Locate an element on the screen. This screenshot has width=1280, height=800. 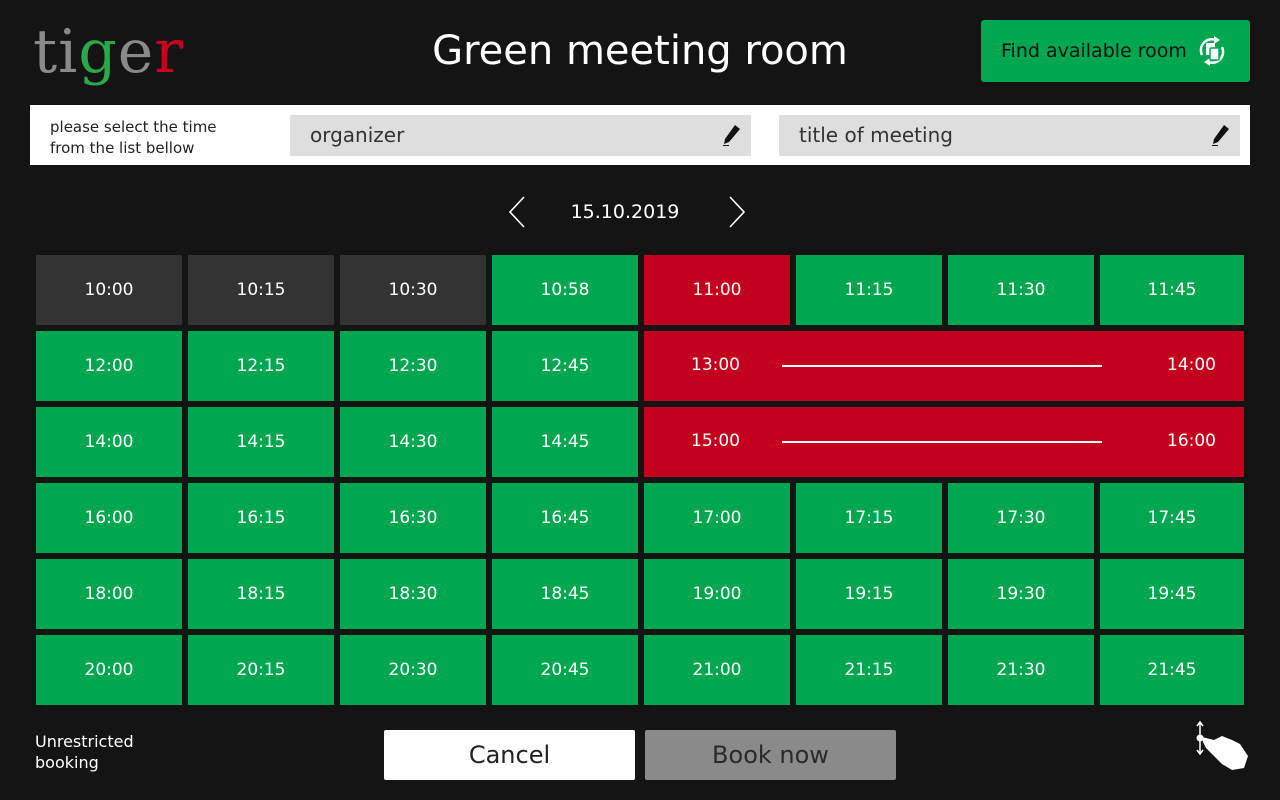
date-navigation: 15.10.2019 is located at coordinates (630, 212).